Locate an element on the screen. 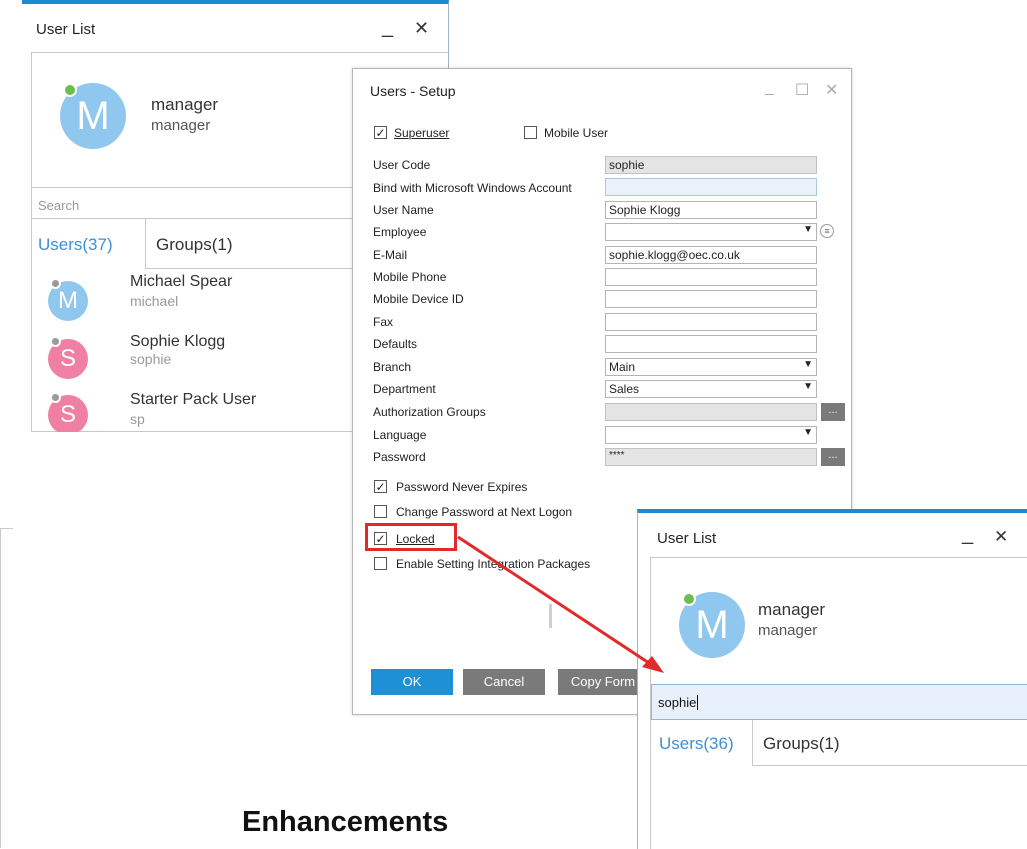 This screenshot has height=849, width=1027. cancel-button: Cancel is located at coordinates (504, 682).